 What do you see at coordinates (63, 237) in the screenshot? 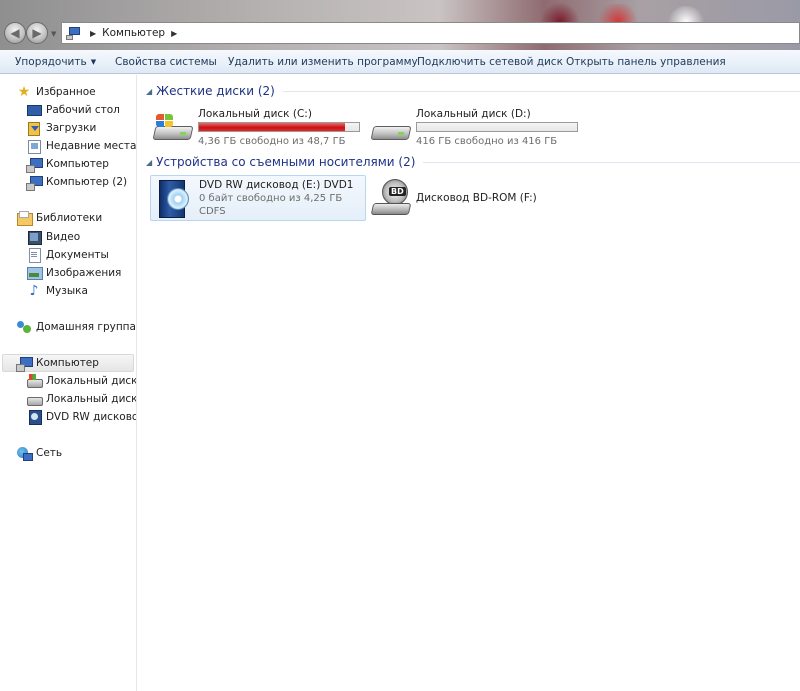
I see `sidebar-item-label: Видео` at bounding box center [63, 237].